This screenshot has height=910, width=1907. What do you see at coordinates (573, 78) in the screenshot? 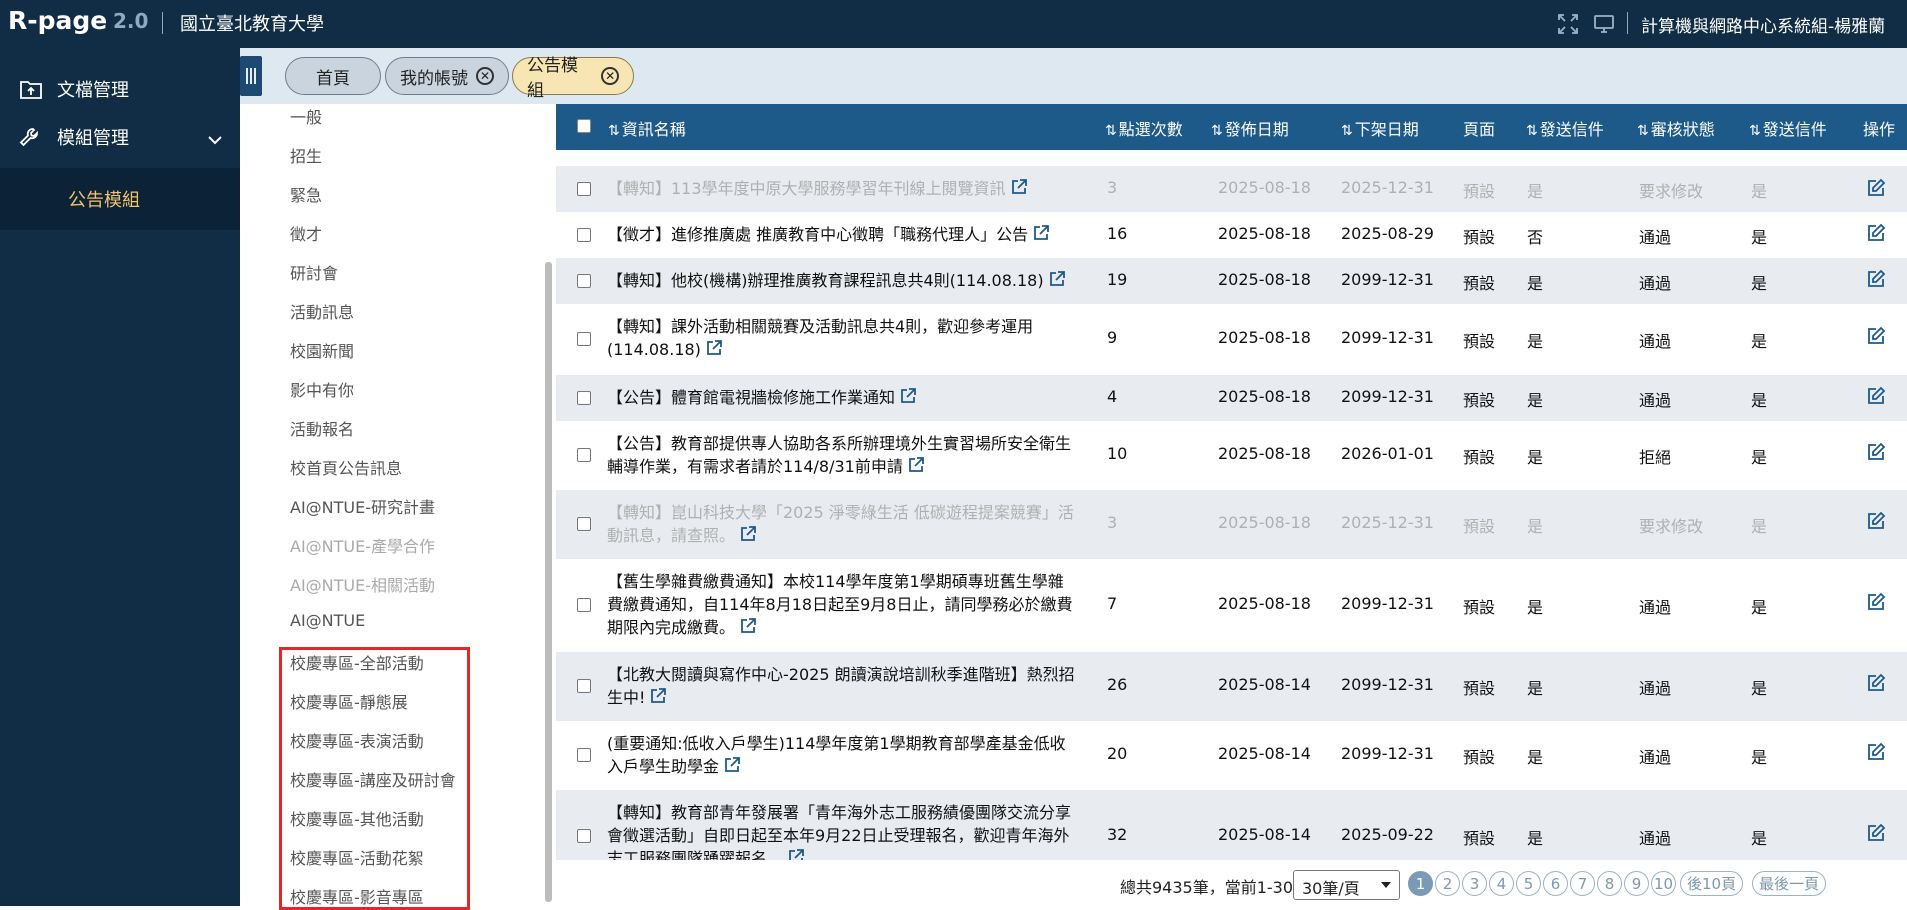
I see `tab-announcement-module: 公告模組 ✕` at bounding box center [573, 78].